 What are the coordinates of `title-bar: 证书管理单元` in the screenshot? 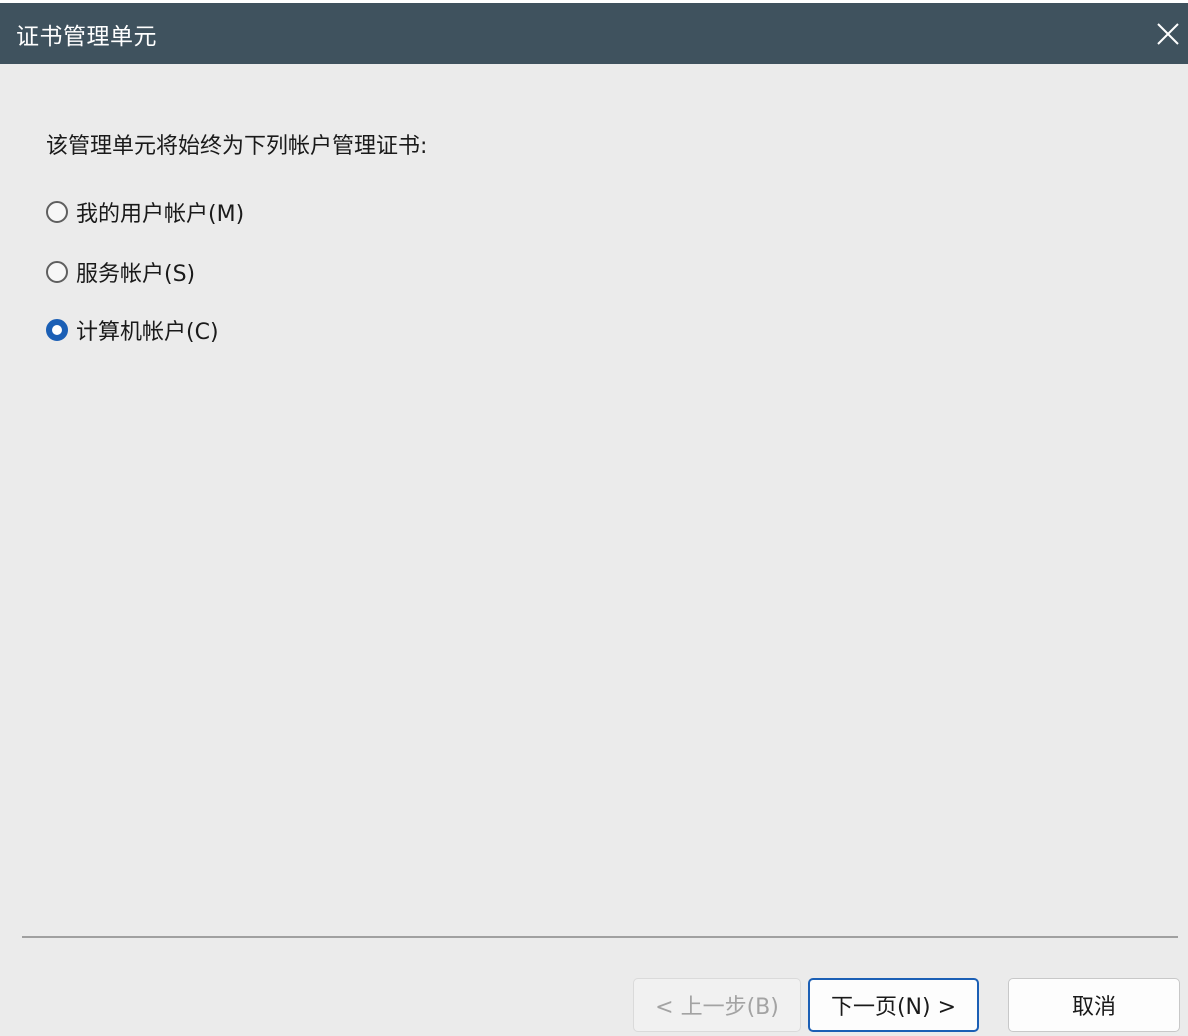 It's located at (594, 32).